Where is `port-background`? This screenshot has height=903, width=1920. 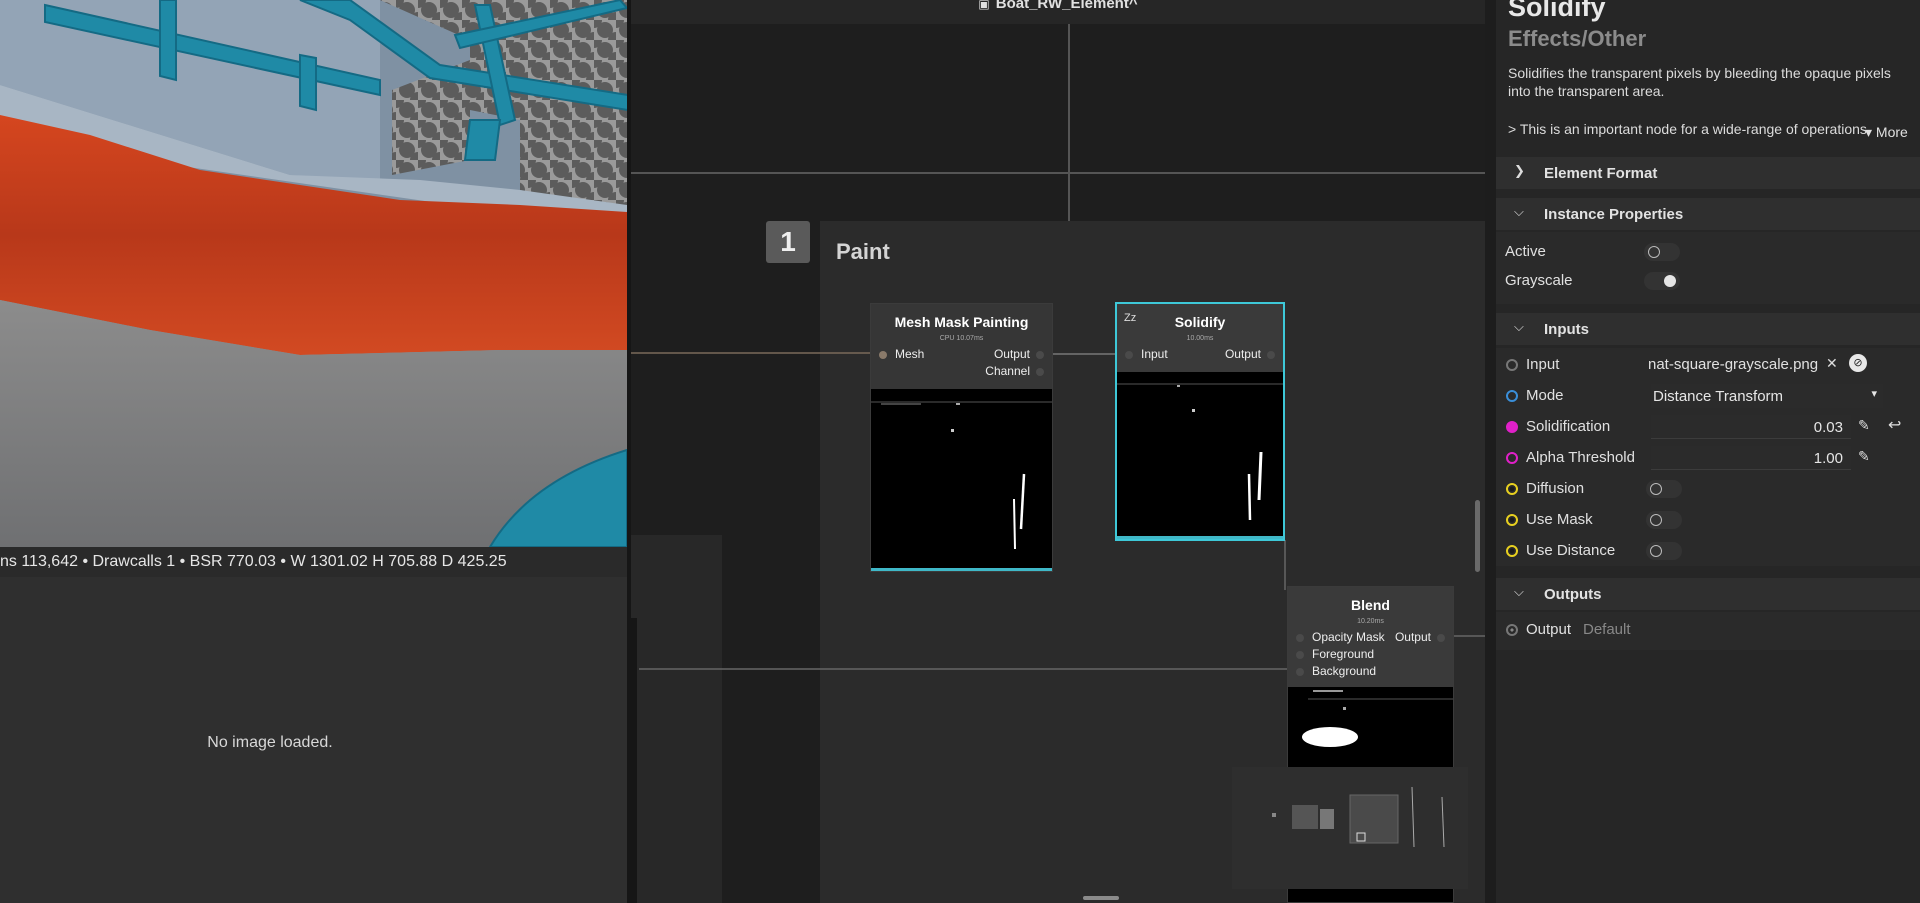
port-background is located at coordinates (1300, 672).